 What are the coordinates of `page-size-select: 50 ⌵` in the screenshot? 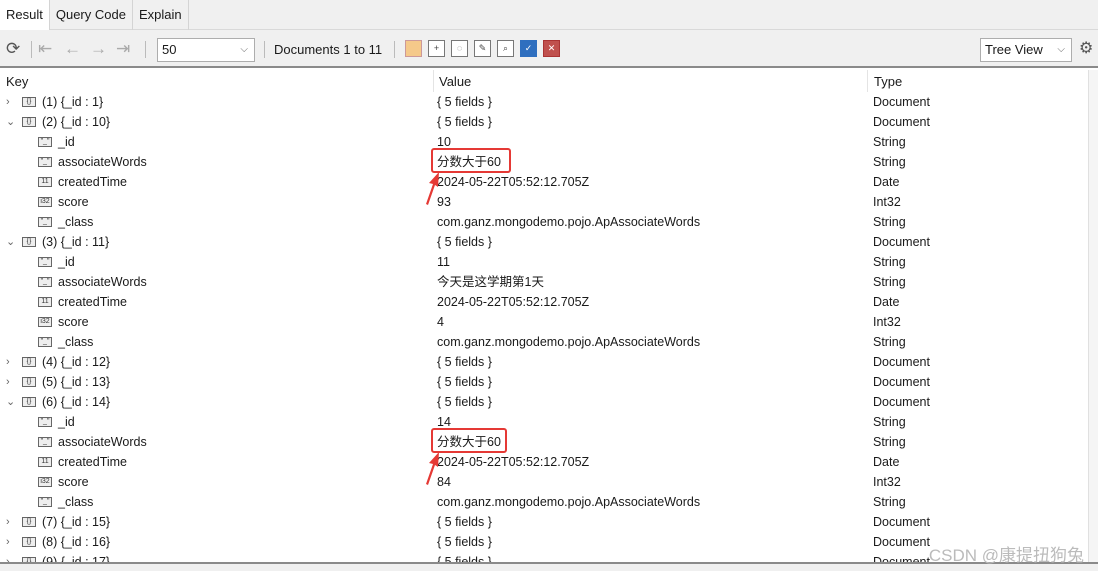 It's located at (206, 50).